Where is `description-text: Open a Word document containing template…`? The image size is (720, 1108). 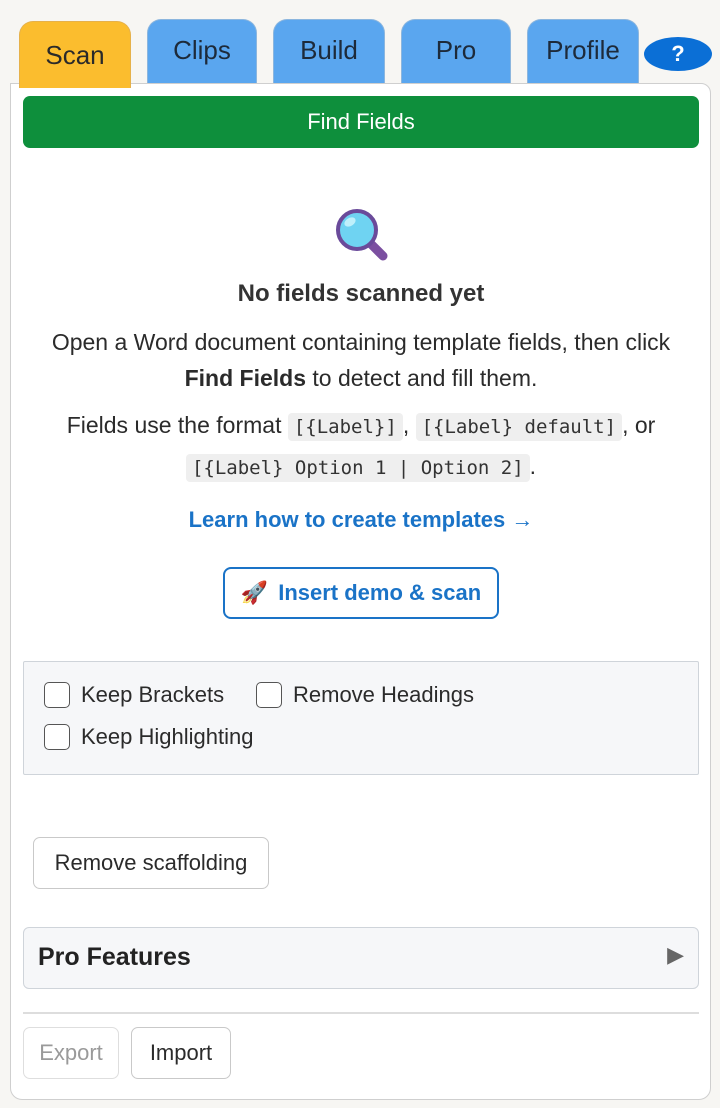
description-text: Open a Word document containing template… is located at coordinates (361, 342).